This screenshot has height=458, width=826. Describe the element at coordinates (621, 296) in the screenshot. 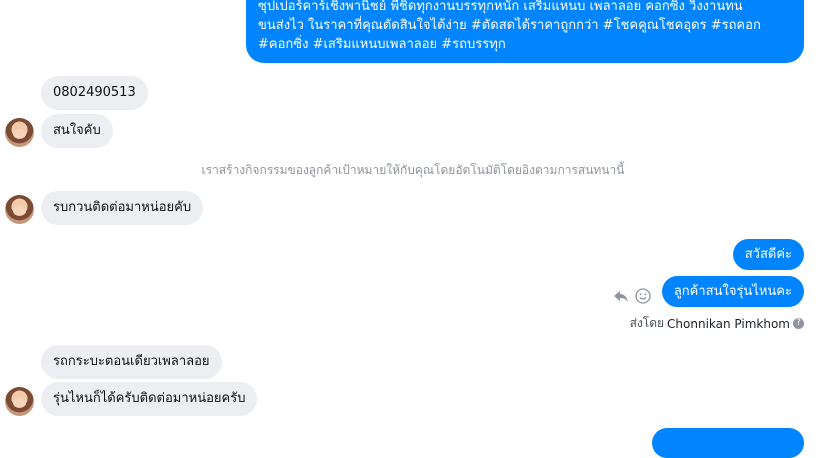

I see `reply-icon` at that location.